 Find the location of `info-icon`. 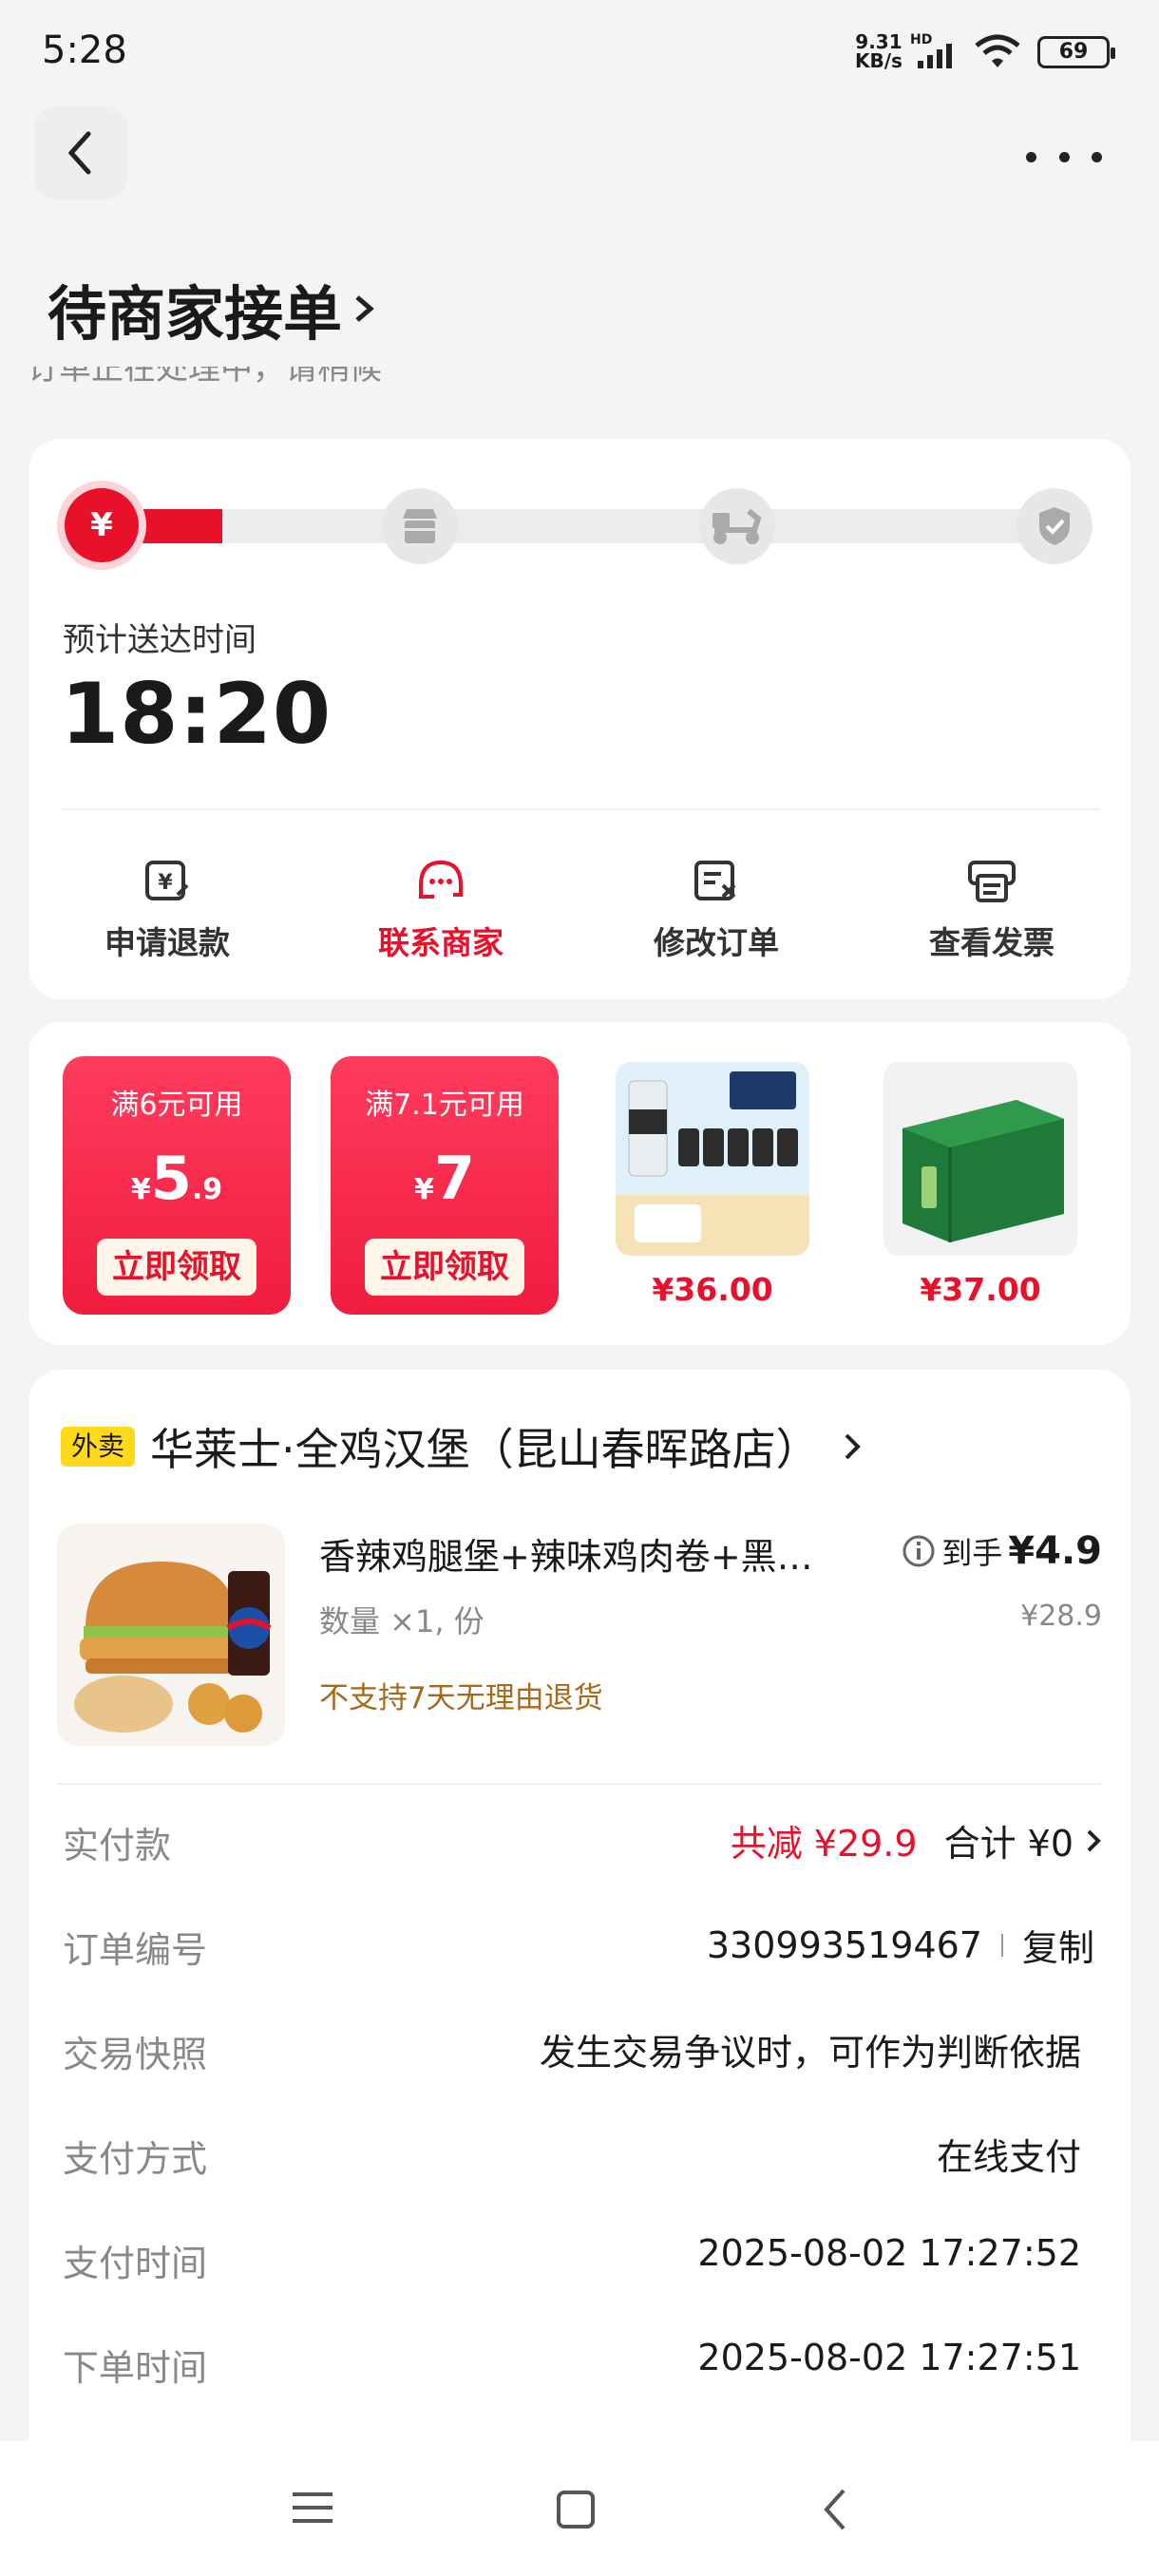

info-icon is located at coordinates (918, 1551).